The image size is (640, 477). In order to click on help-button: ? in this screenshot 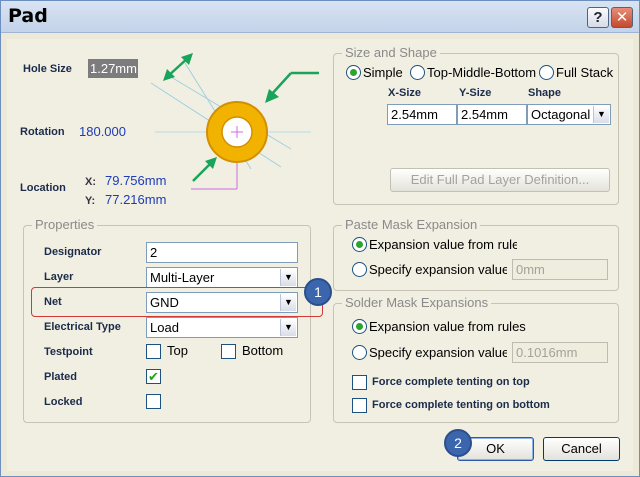, I will do `click(598, 17)`.